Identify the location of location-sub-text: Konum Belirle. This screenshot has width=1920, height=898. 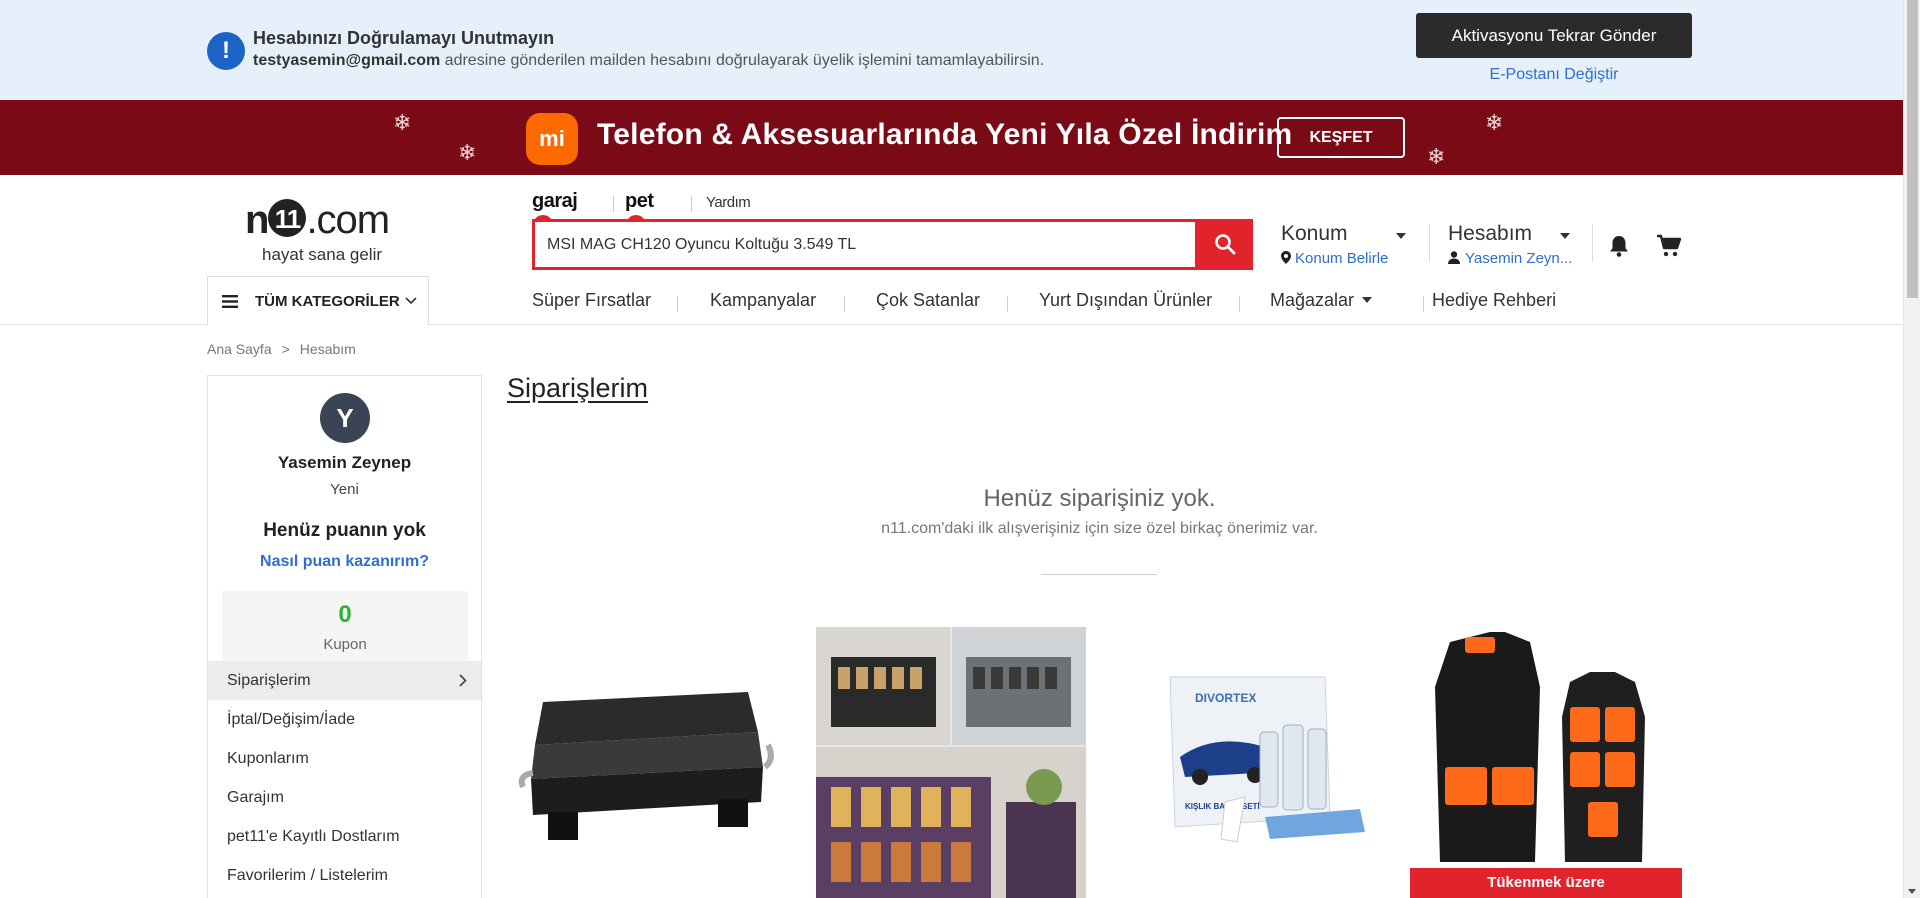
(1342, 258).